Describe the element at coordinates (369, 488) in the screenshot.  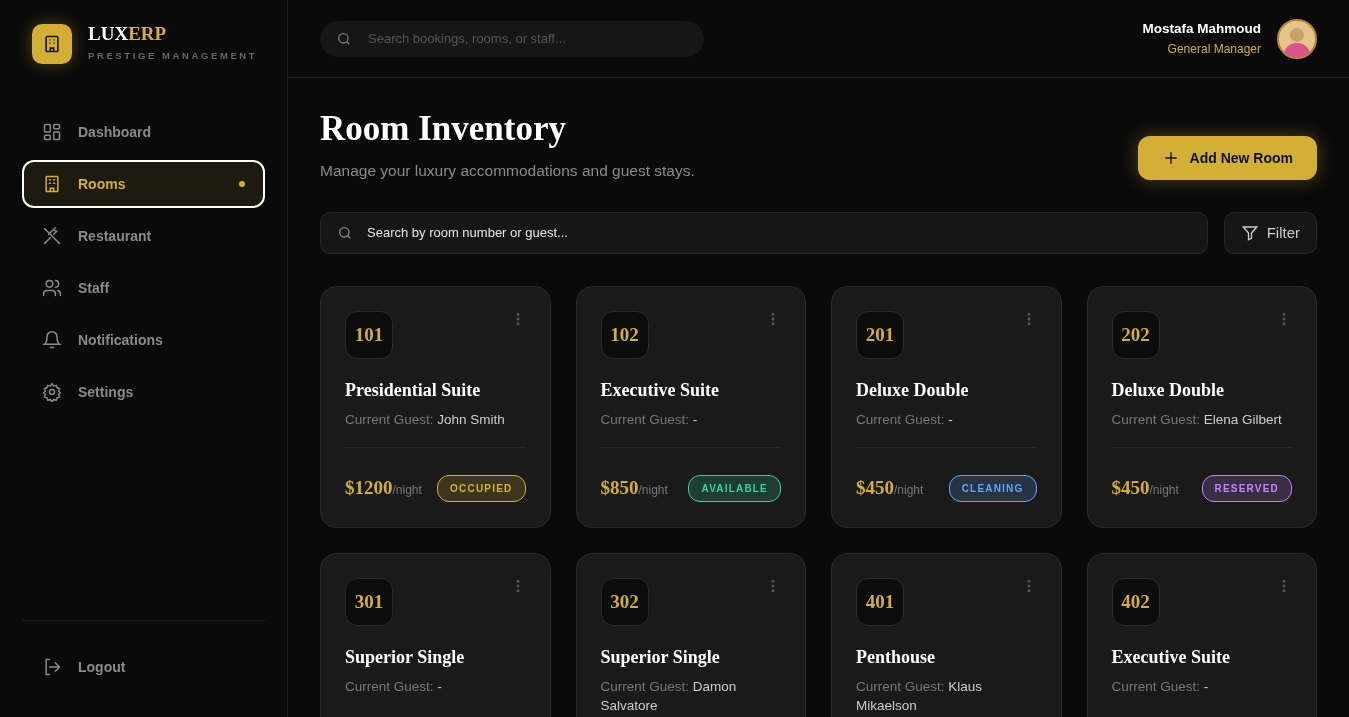
I see `room-price: $1200` at that location.